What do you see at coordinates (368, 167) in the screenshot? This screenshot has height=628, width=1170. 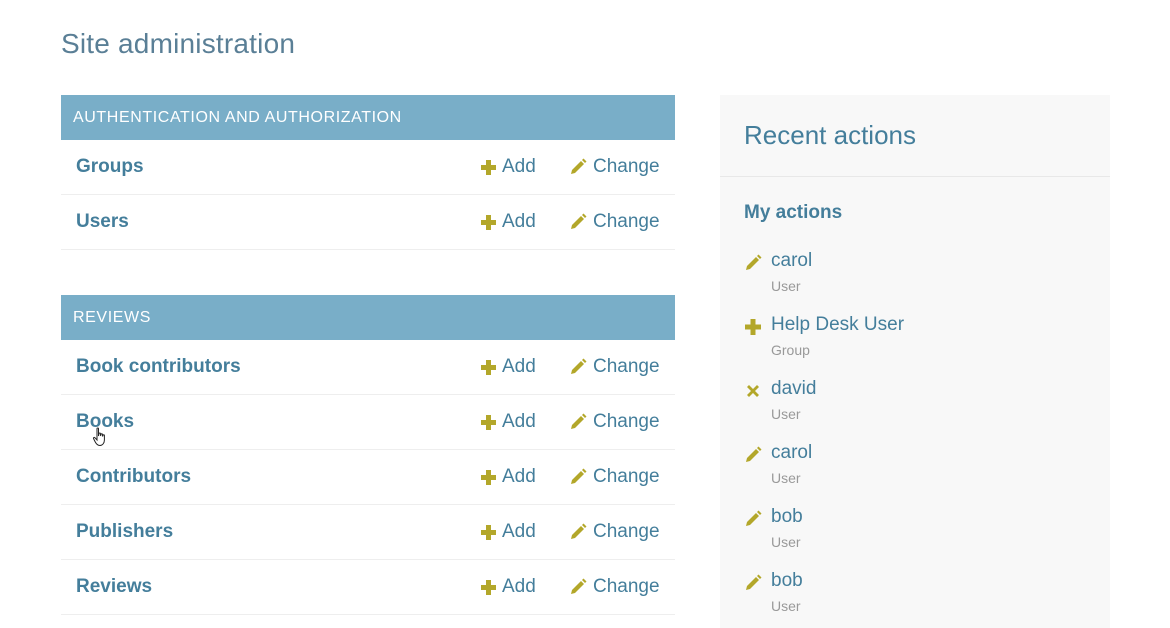 I see `model-row-groups: Groups Add Change` at bounding box center [368, 167].